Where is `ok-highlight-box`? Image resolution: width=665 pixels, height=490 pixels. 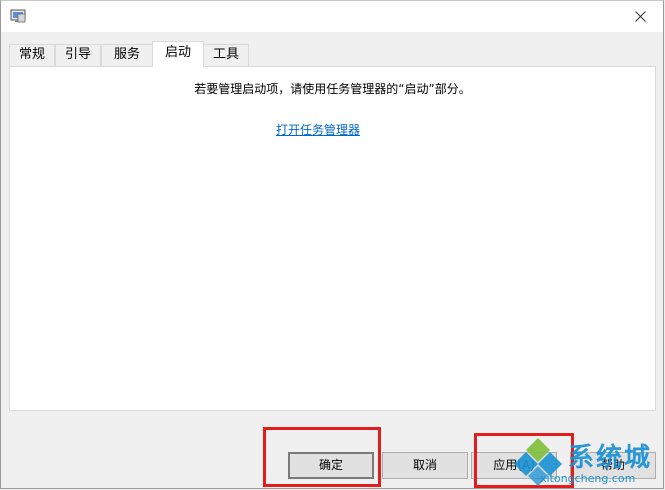
ok-highlight-box is located at coordinates (322, 457).